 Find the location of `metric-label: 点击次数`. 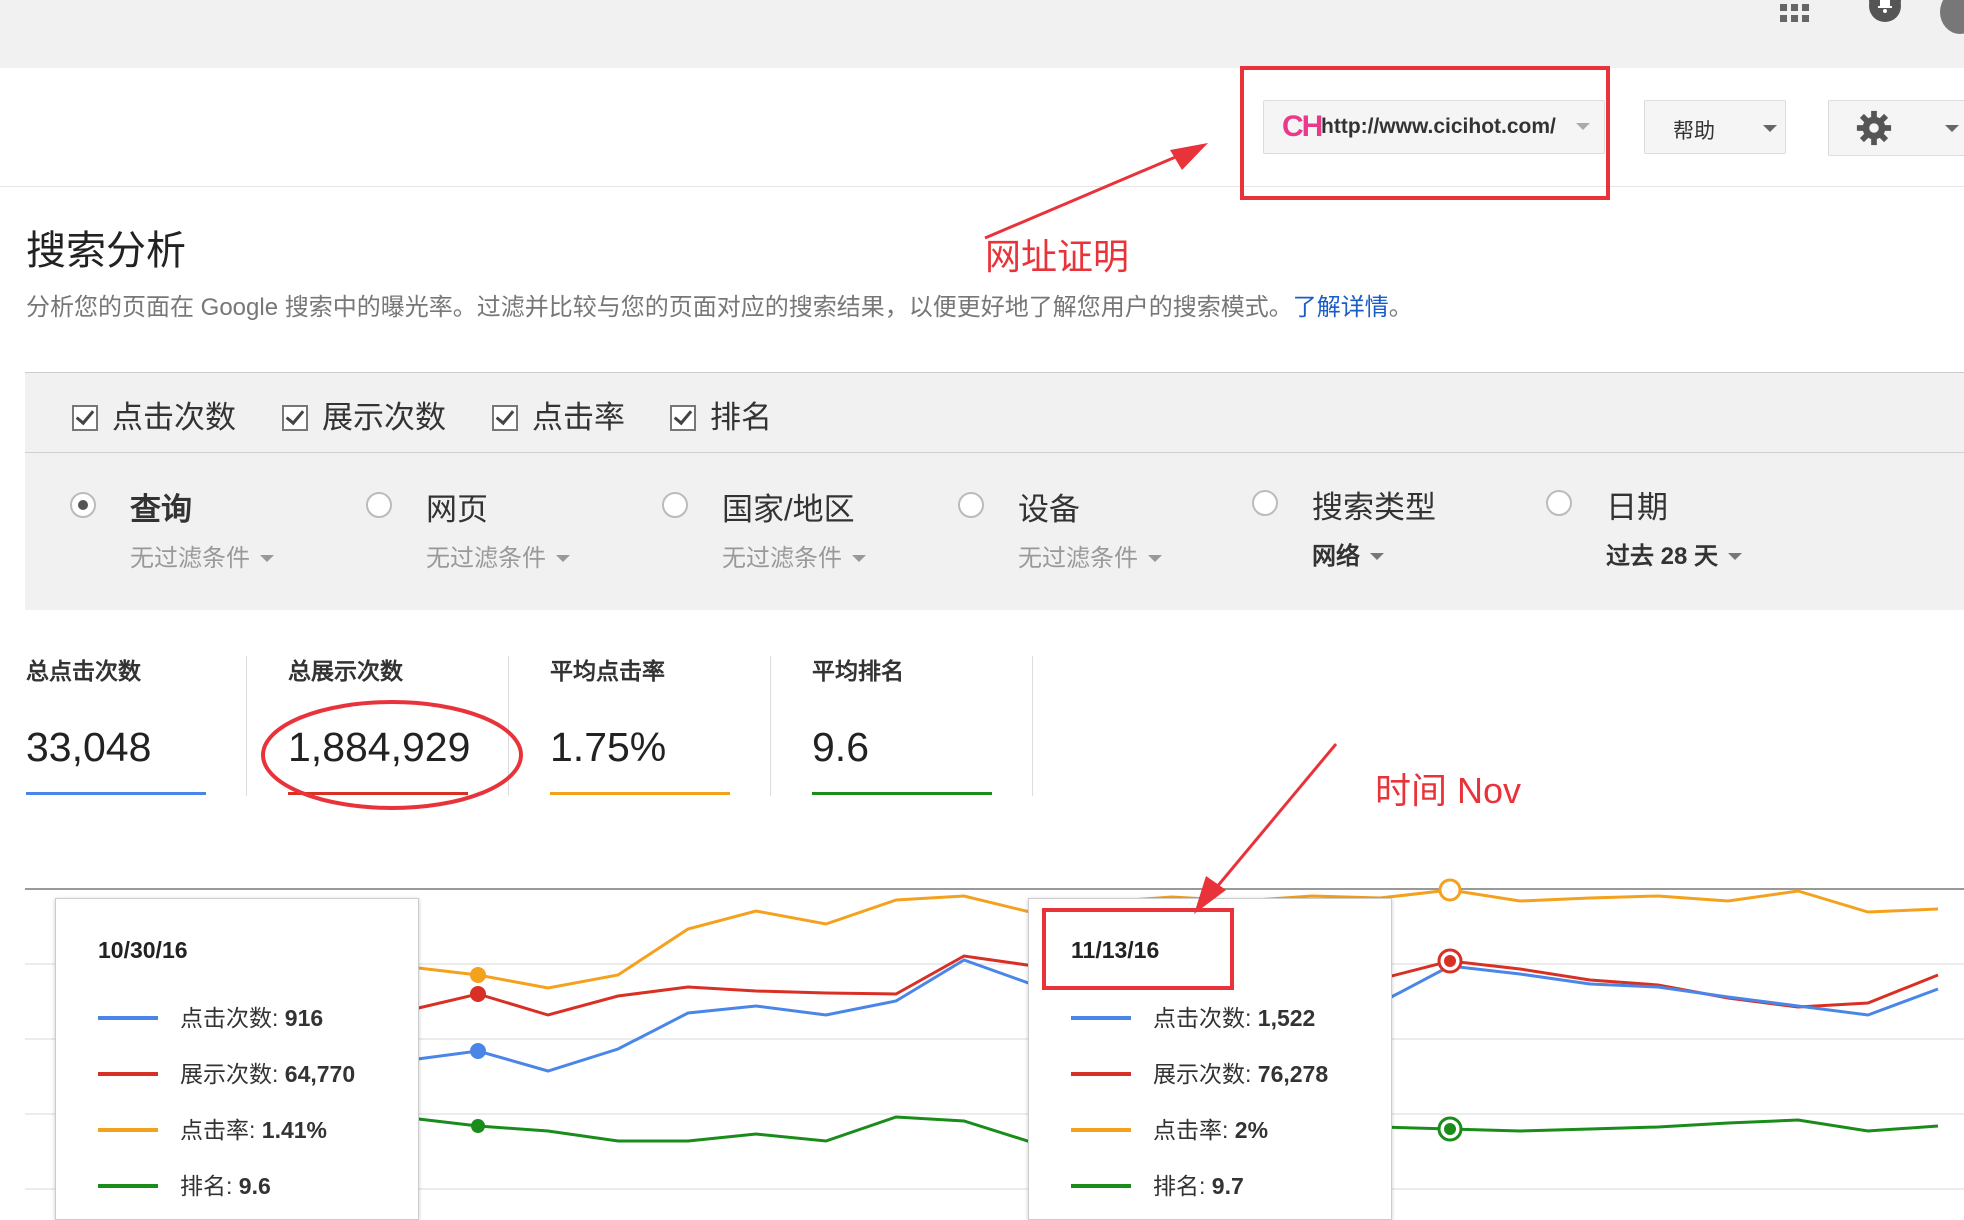

metric-label: 点击次数 is located at coordinates (174, 417).